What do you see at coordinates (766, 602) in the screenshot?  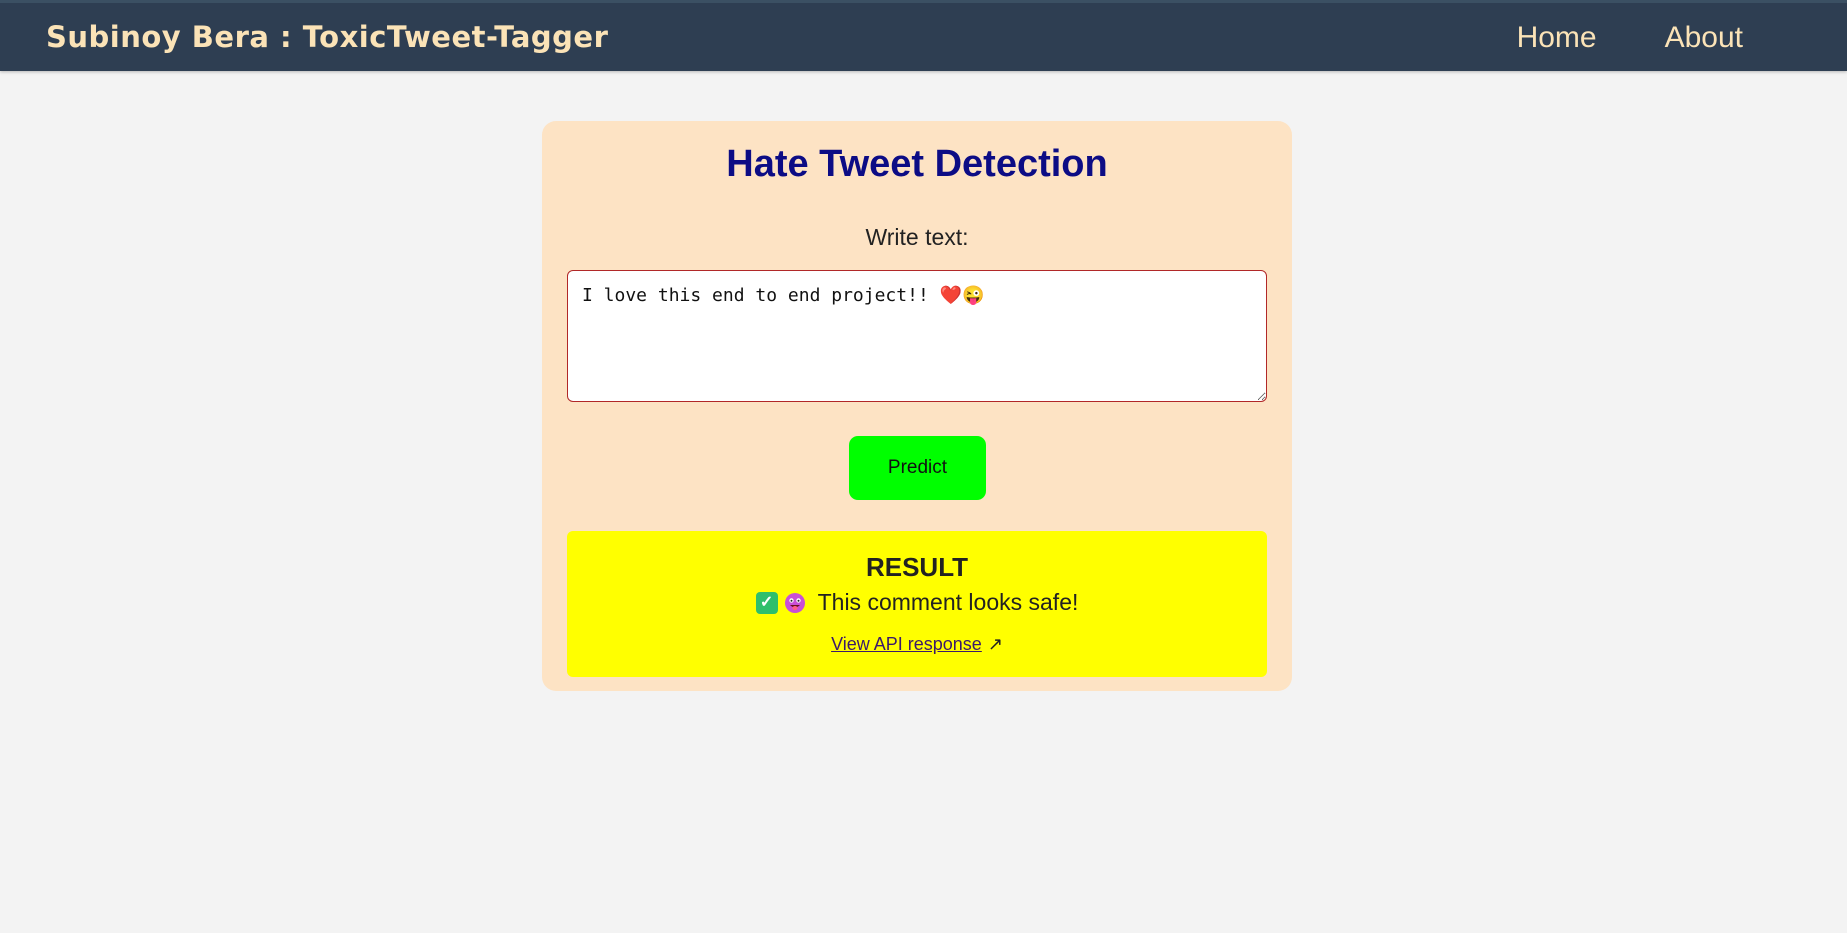 I see `check-mark-icon: ✓` at bounding box center [766, 602].